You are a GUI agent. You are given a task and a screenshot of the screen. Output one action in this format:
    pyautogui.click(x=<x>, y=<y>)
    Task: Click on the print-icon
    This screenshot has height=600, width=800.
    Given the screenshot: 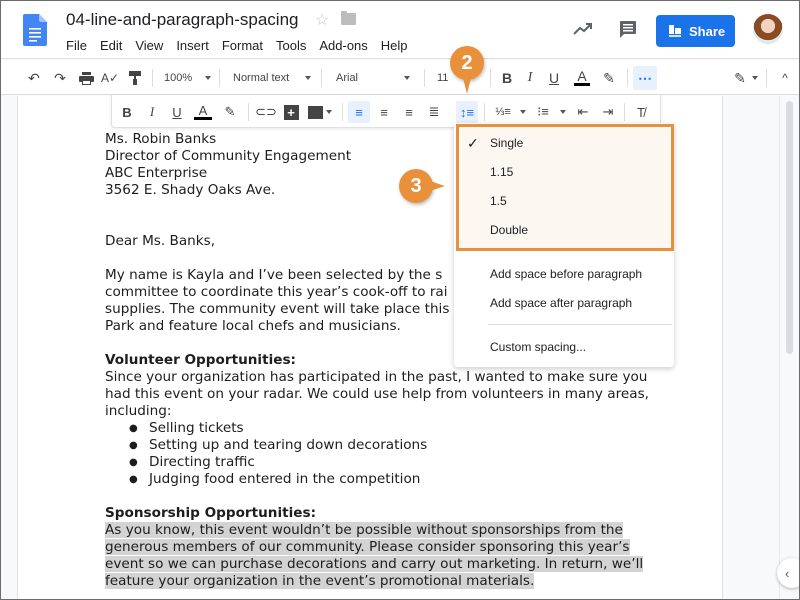 What is the action you would take?
    pyautogui.click(x=86, y=78)
    